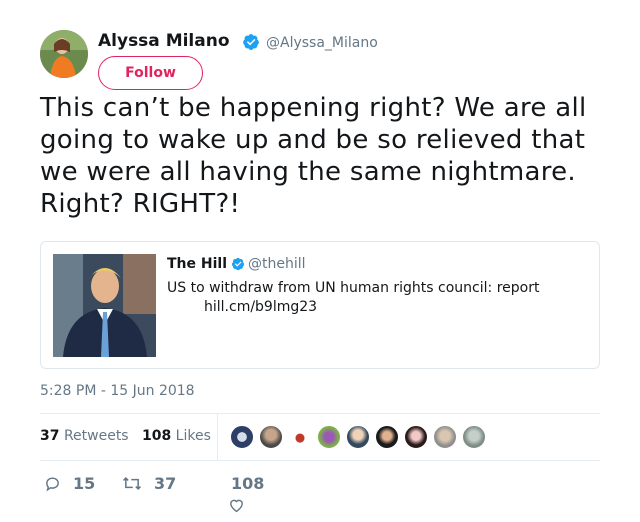 The image size is (640, 522). What do you see at coordinates (165, 483) in the screenshot?
I see `retweet-count: 37` at bounding box center [165, 483].